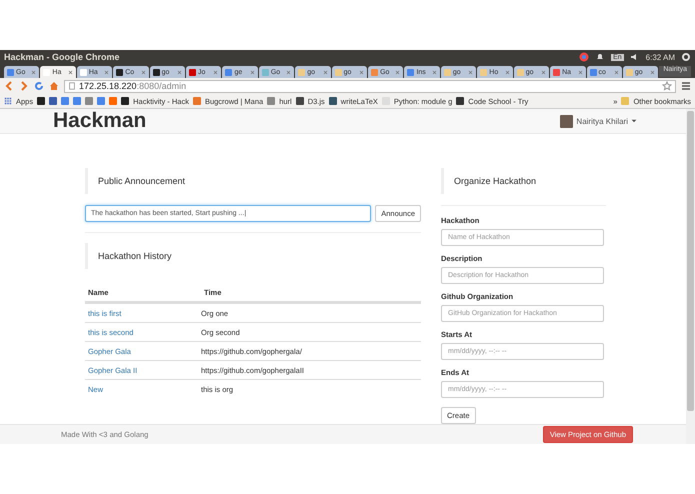  What do you see at coordinates (567, 121) in the screenshot?
I see `avatar-placeholder` at bounding box center [567, 121].